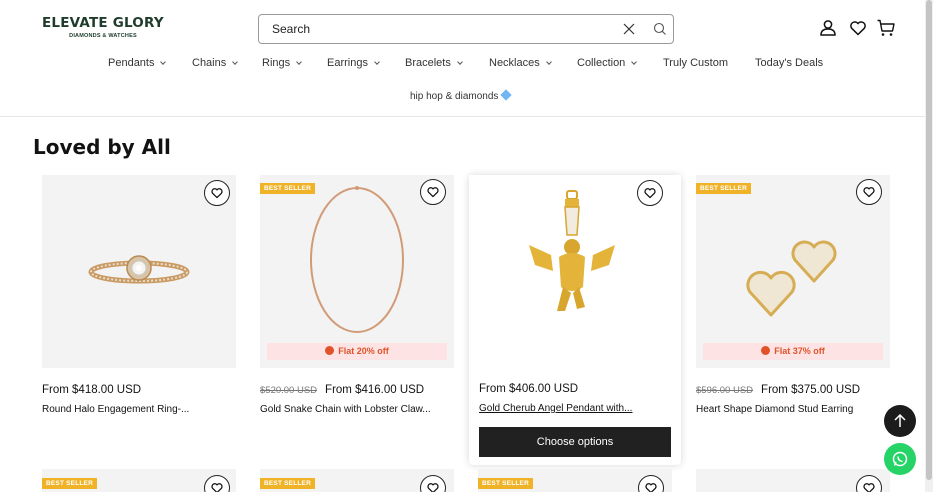 This screenshot has height=492, width=933. I want to click on scroll-to-top-button, so click(900, 421).